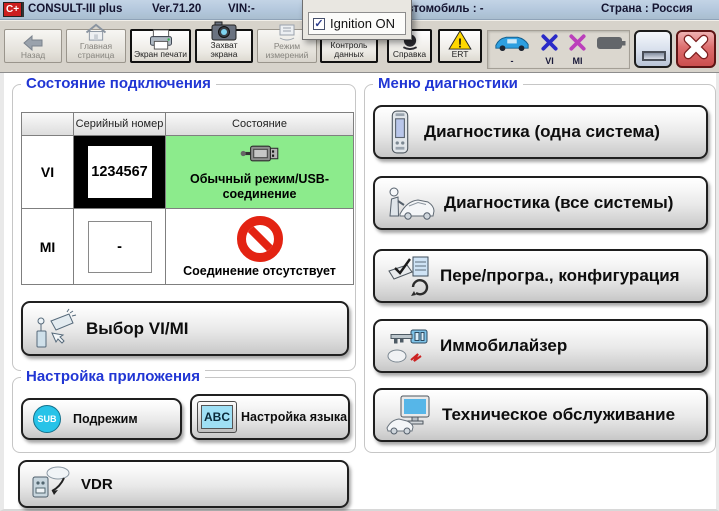  I want to click on usb-icon, so click(260, 155).